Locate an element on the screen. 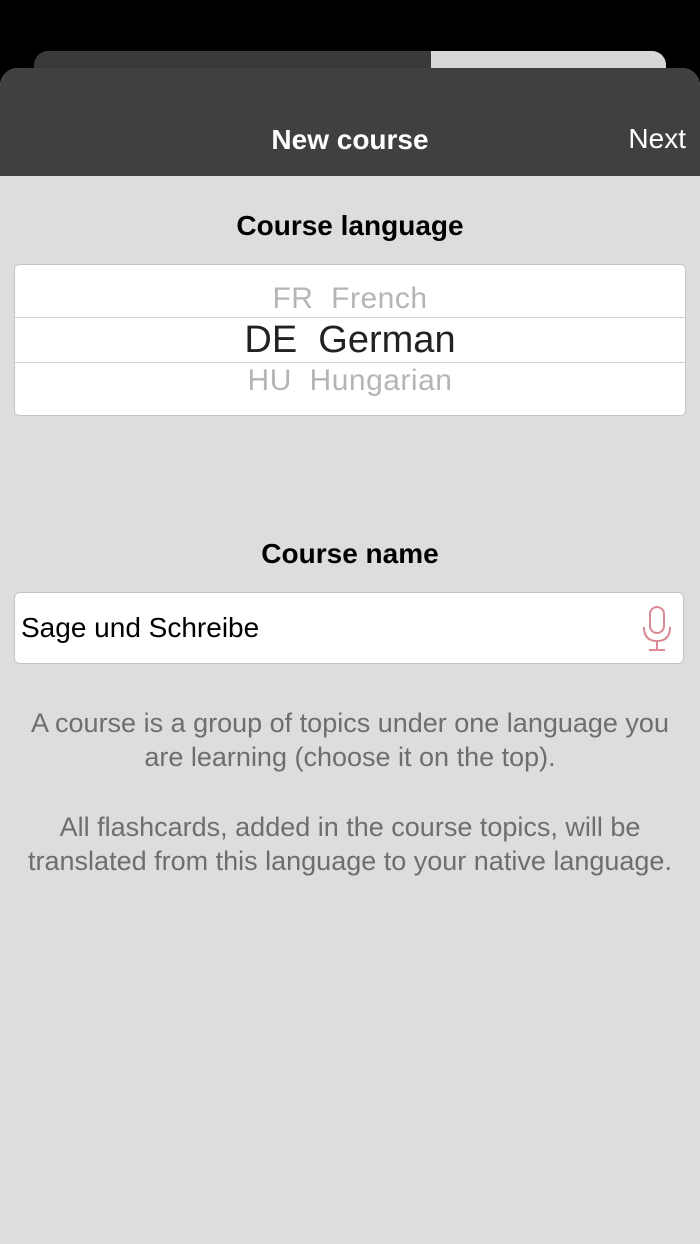  navigation-bar: New course Next is located at coordinates (350, 122).